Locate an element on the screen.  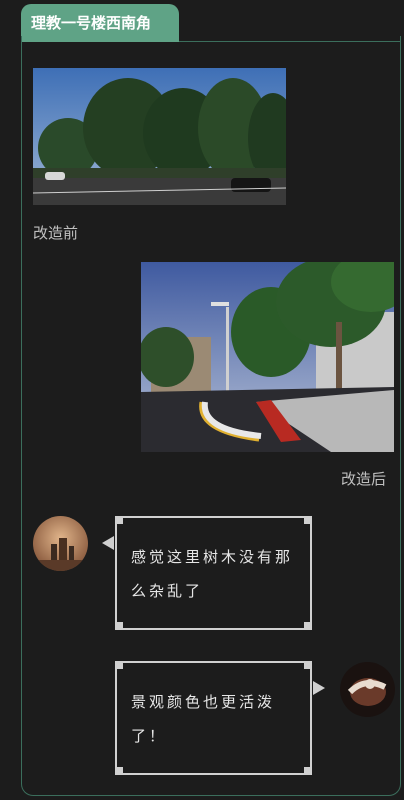
avatar-left-image is located at coordinates (60, 543).